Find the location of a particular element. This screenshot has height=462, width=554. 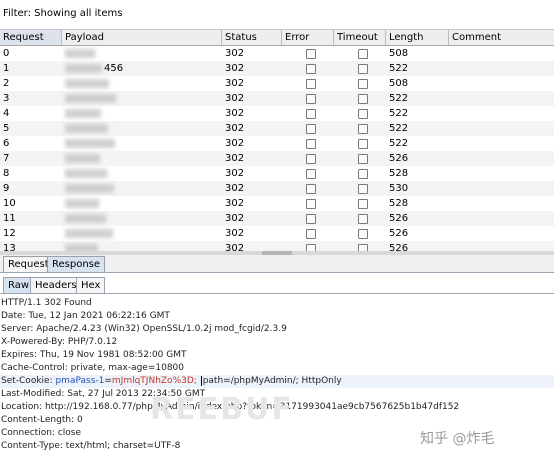

request-number-cell: 8 is located at coordinates (6, 173).